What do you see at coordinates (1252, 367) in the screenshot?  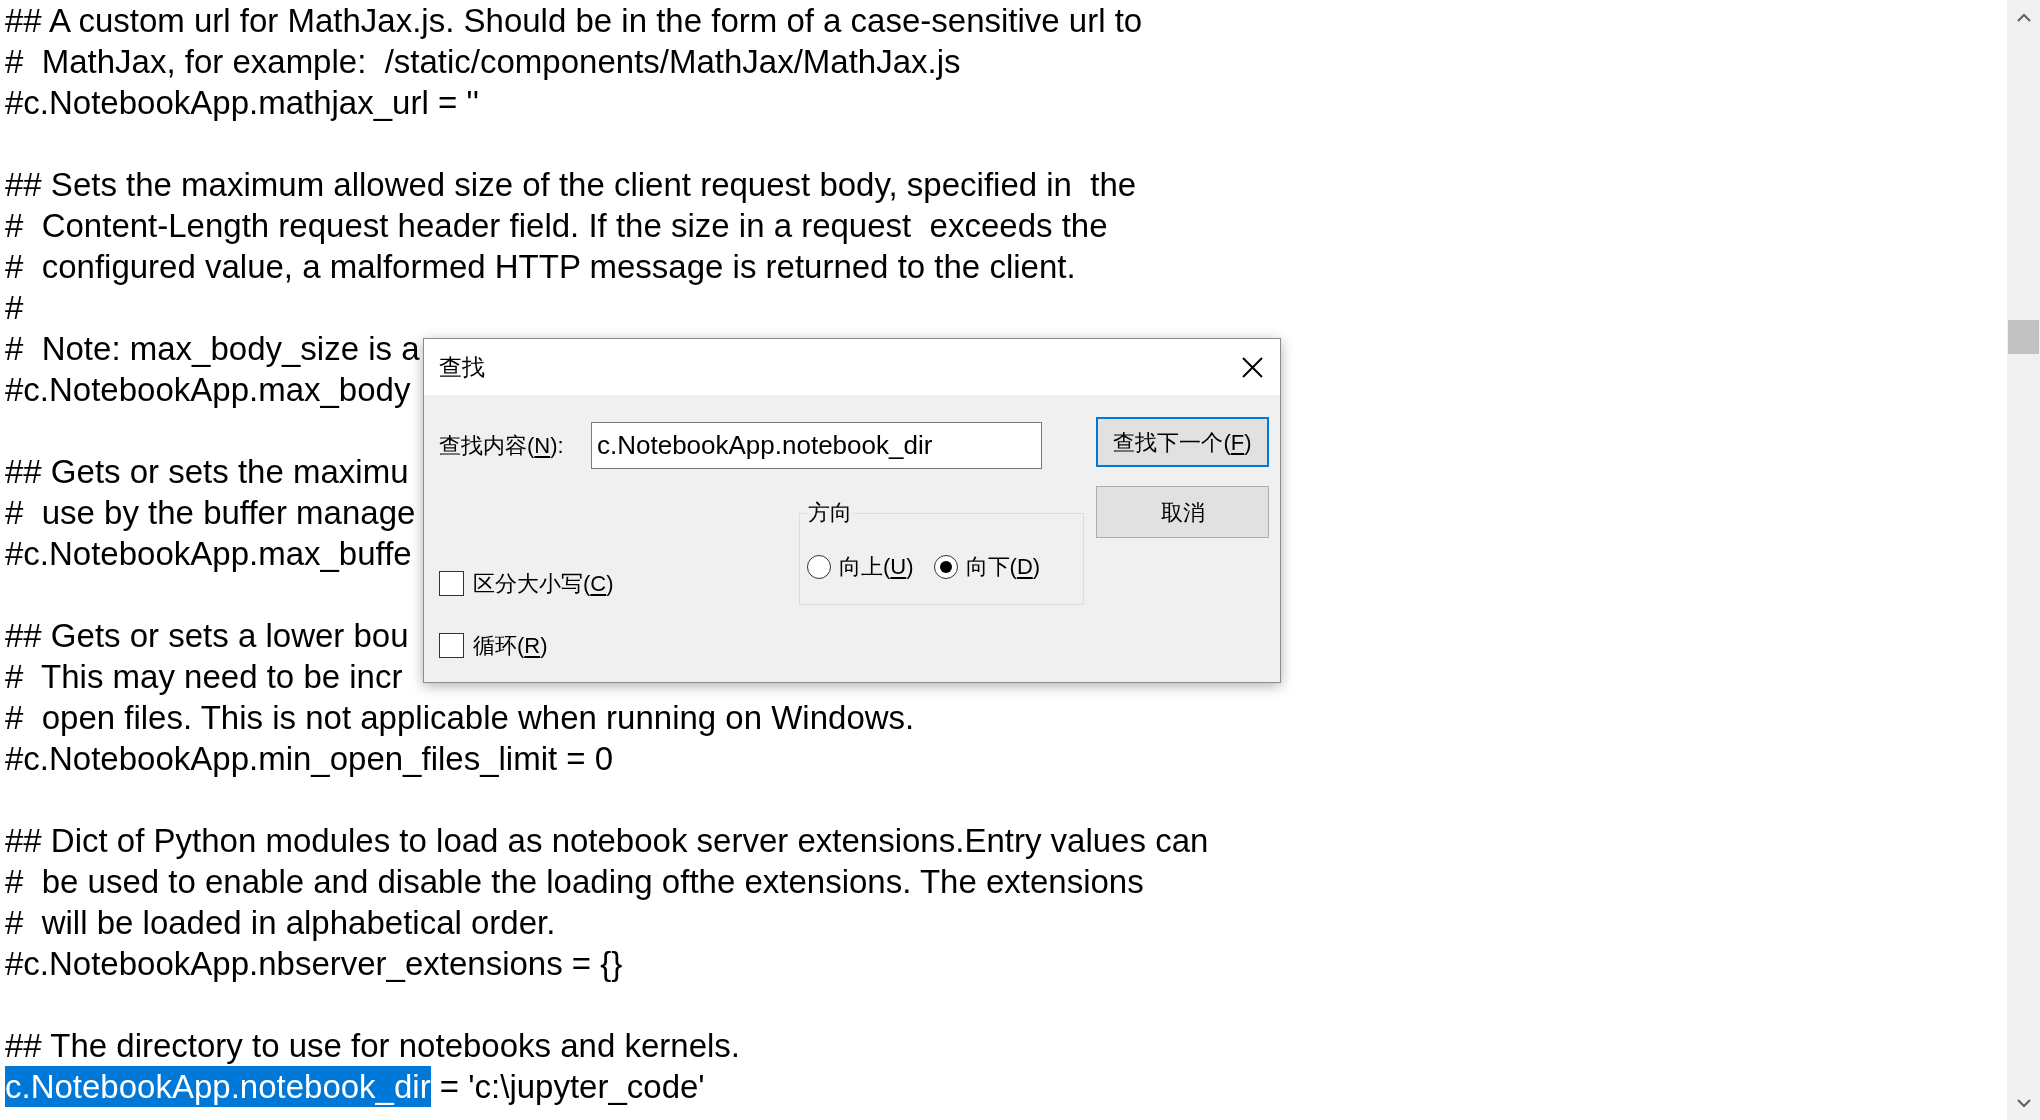 I see `close-icon` at bounding box center [1252, 367].